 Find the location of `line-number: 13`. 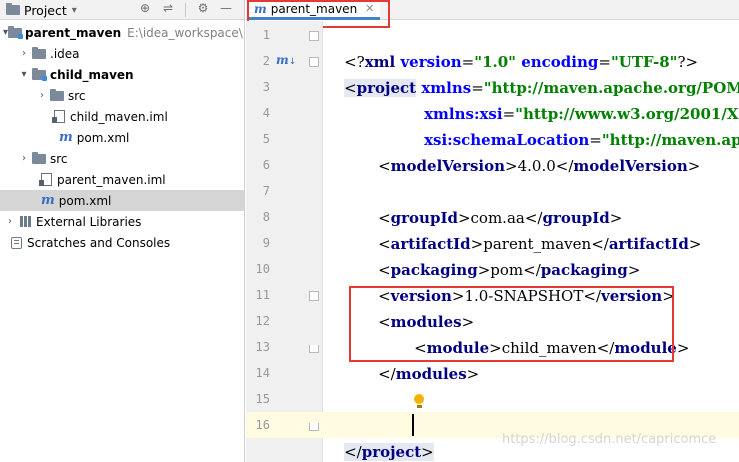

line-number: 13 is located at coordinates (262, 347).